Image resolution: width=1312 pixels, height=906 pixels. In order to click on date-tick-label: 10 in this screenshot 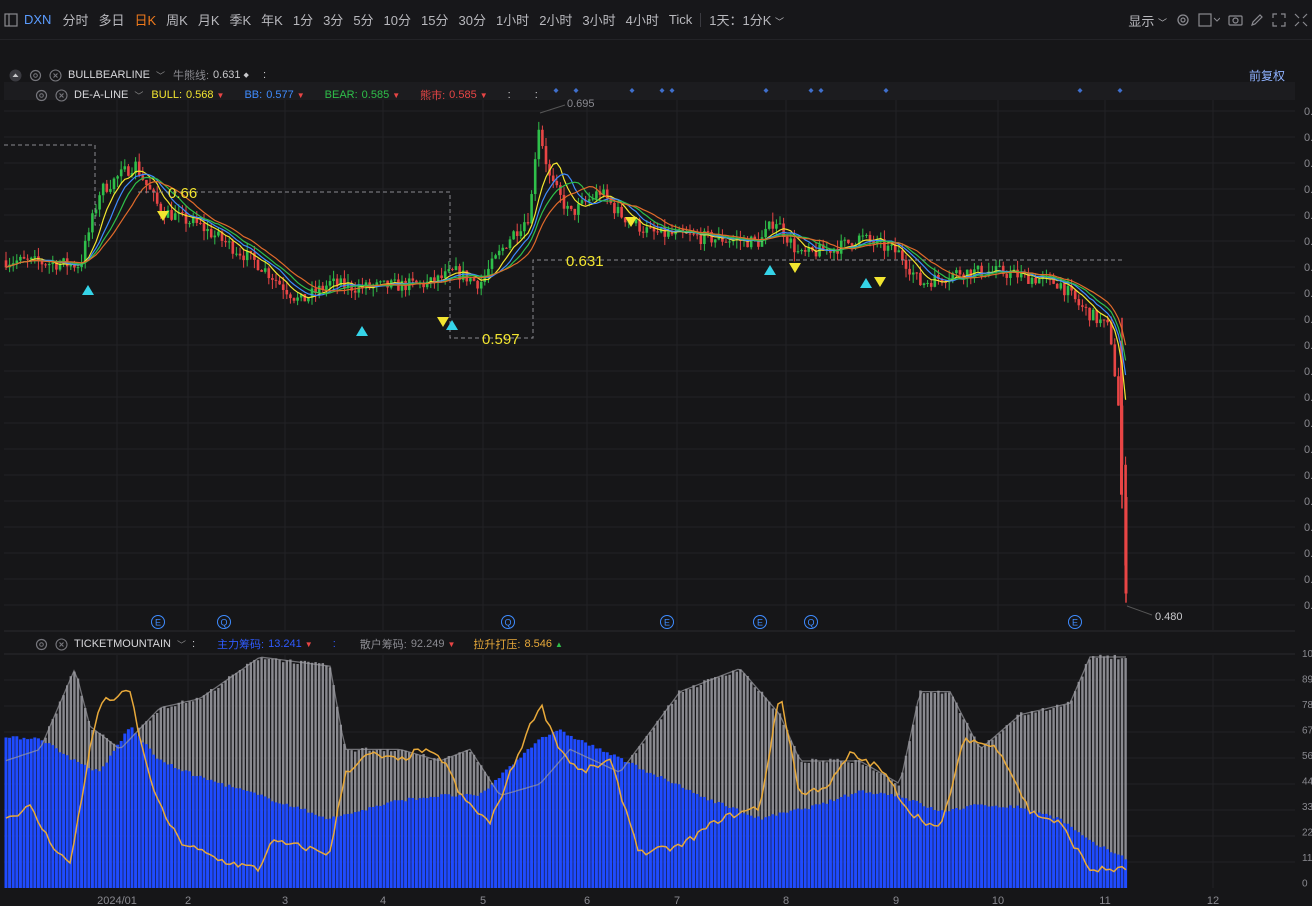, I will do `click(998, 900)`.